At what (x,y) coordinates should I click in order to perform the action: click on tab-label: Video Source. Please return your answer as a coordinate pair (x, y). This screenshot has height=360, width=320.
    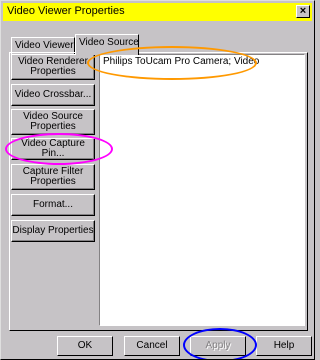
    Looking at the image, I should click on (109, 42).